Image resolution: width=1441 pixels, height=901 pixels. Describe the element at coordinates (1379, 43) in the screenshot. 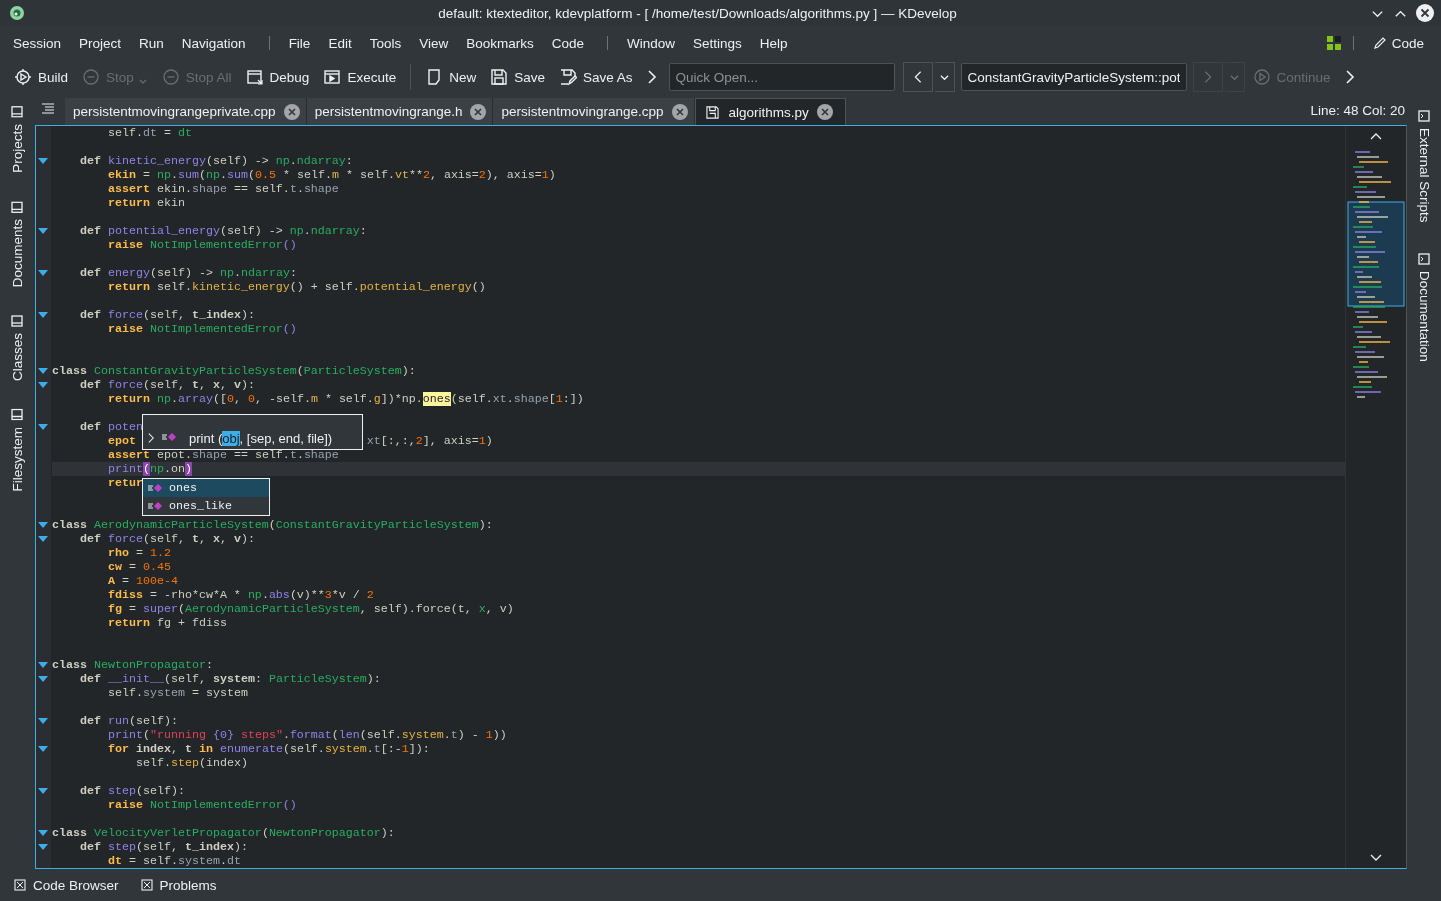

I see `pencil-icon` at that location.